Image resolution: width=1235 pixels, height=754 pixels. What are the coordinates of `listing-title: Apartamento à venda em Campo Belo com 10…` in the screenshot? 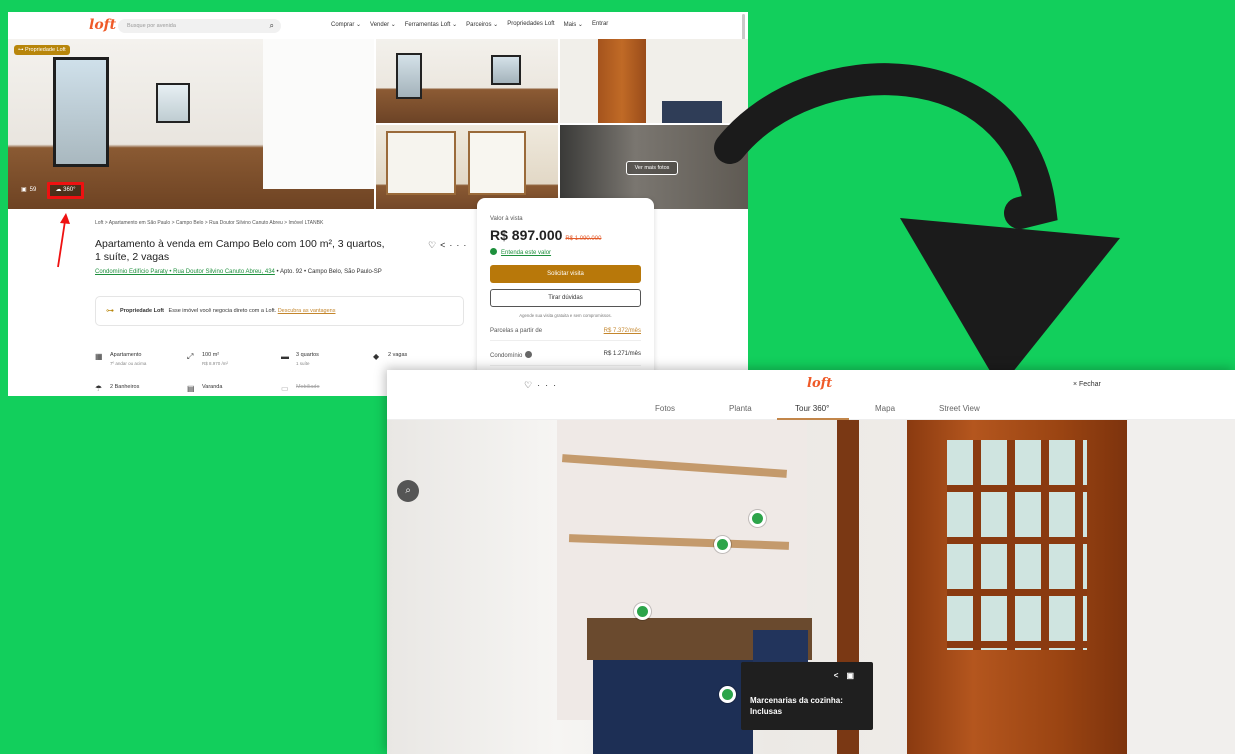 It's located at (240, 250).